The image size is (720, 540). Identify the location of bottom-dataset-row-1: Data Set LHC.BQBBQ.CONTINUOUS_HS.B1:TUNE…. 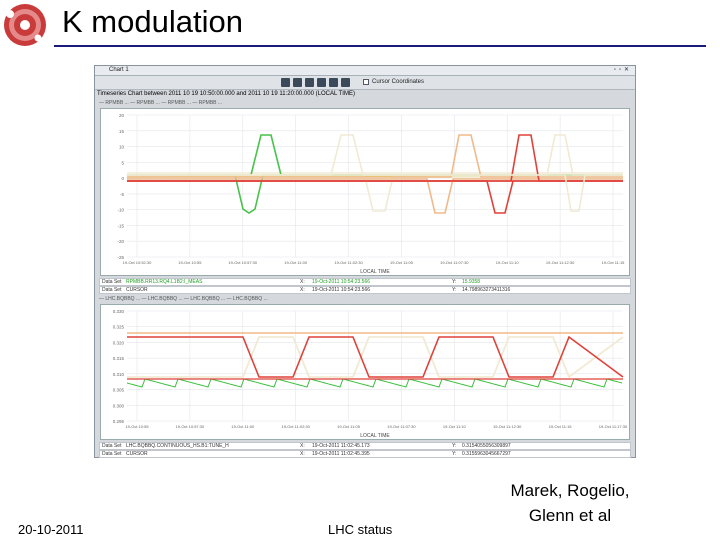
(365, 446).